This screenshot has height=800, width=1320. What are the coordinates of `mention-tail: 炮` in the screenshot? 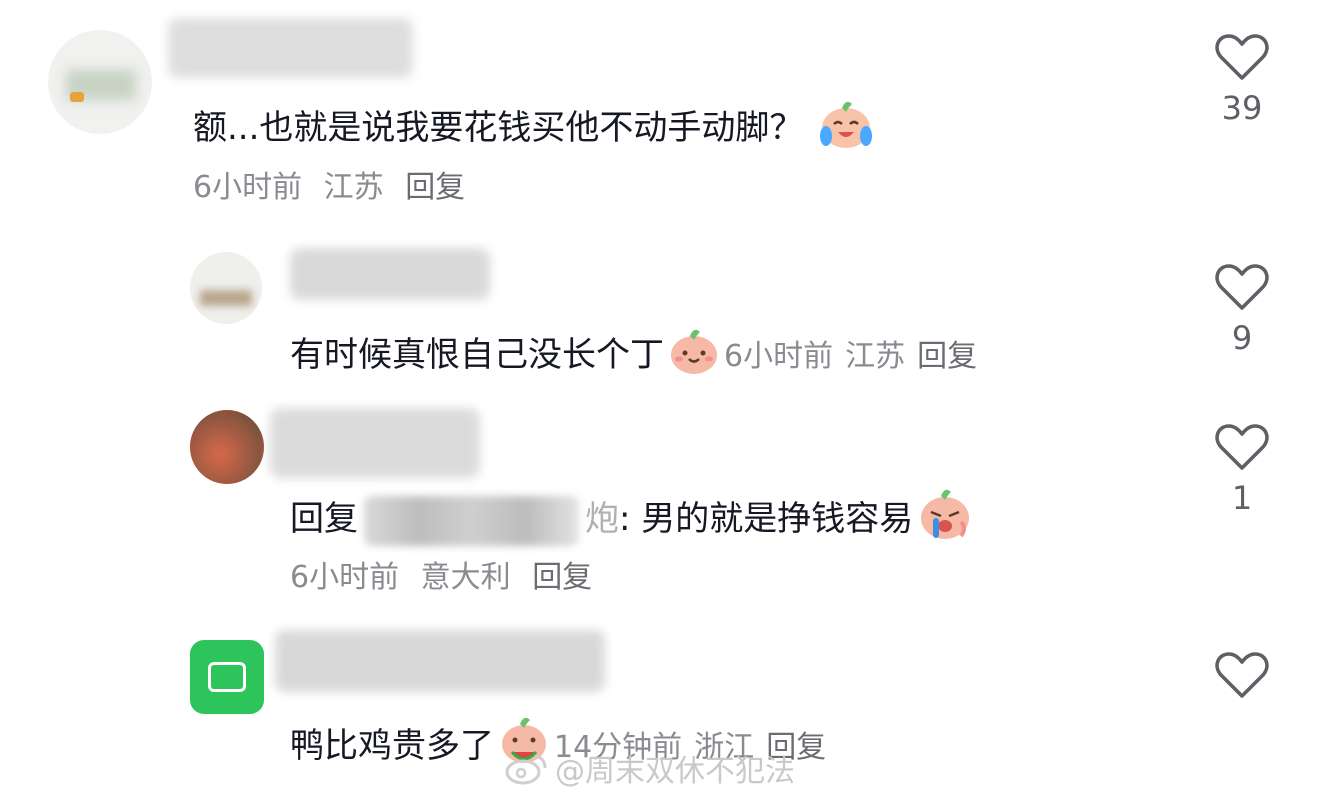 It's located at (602, 519).